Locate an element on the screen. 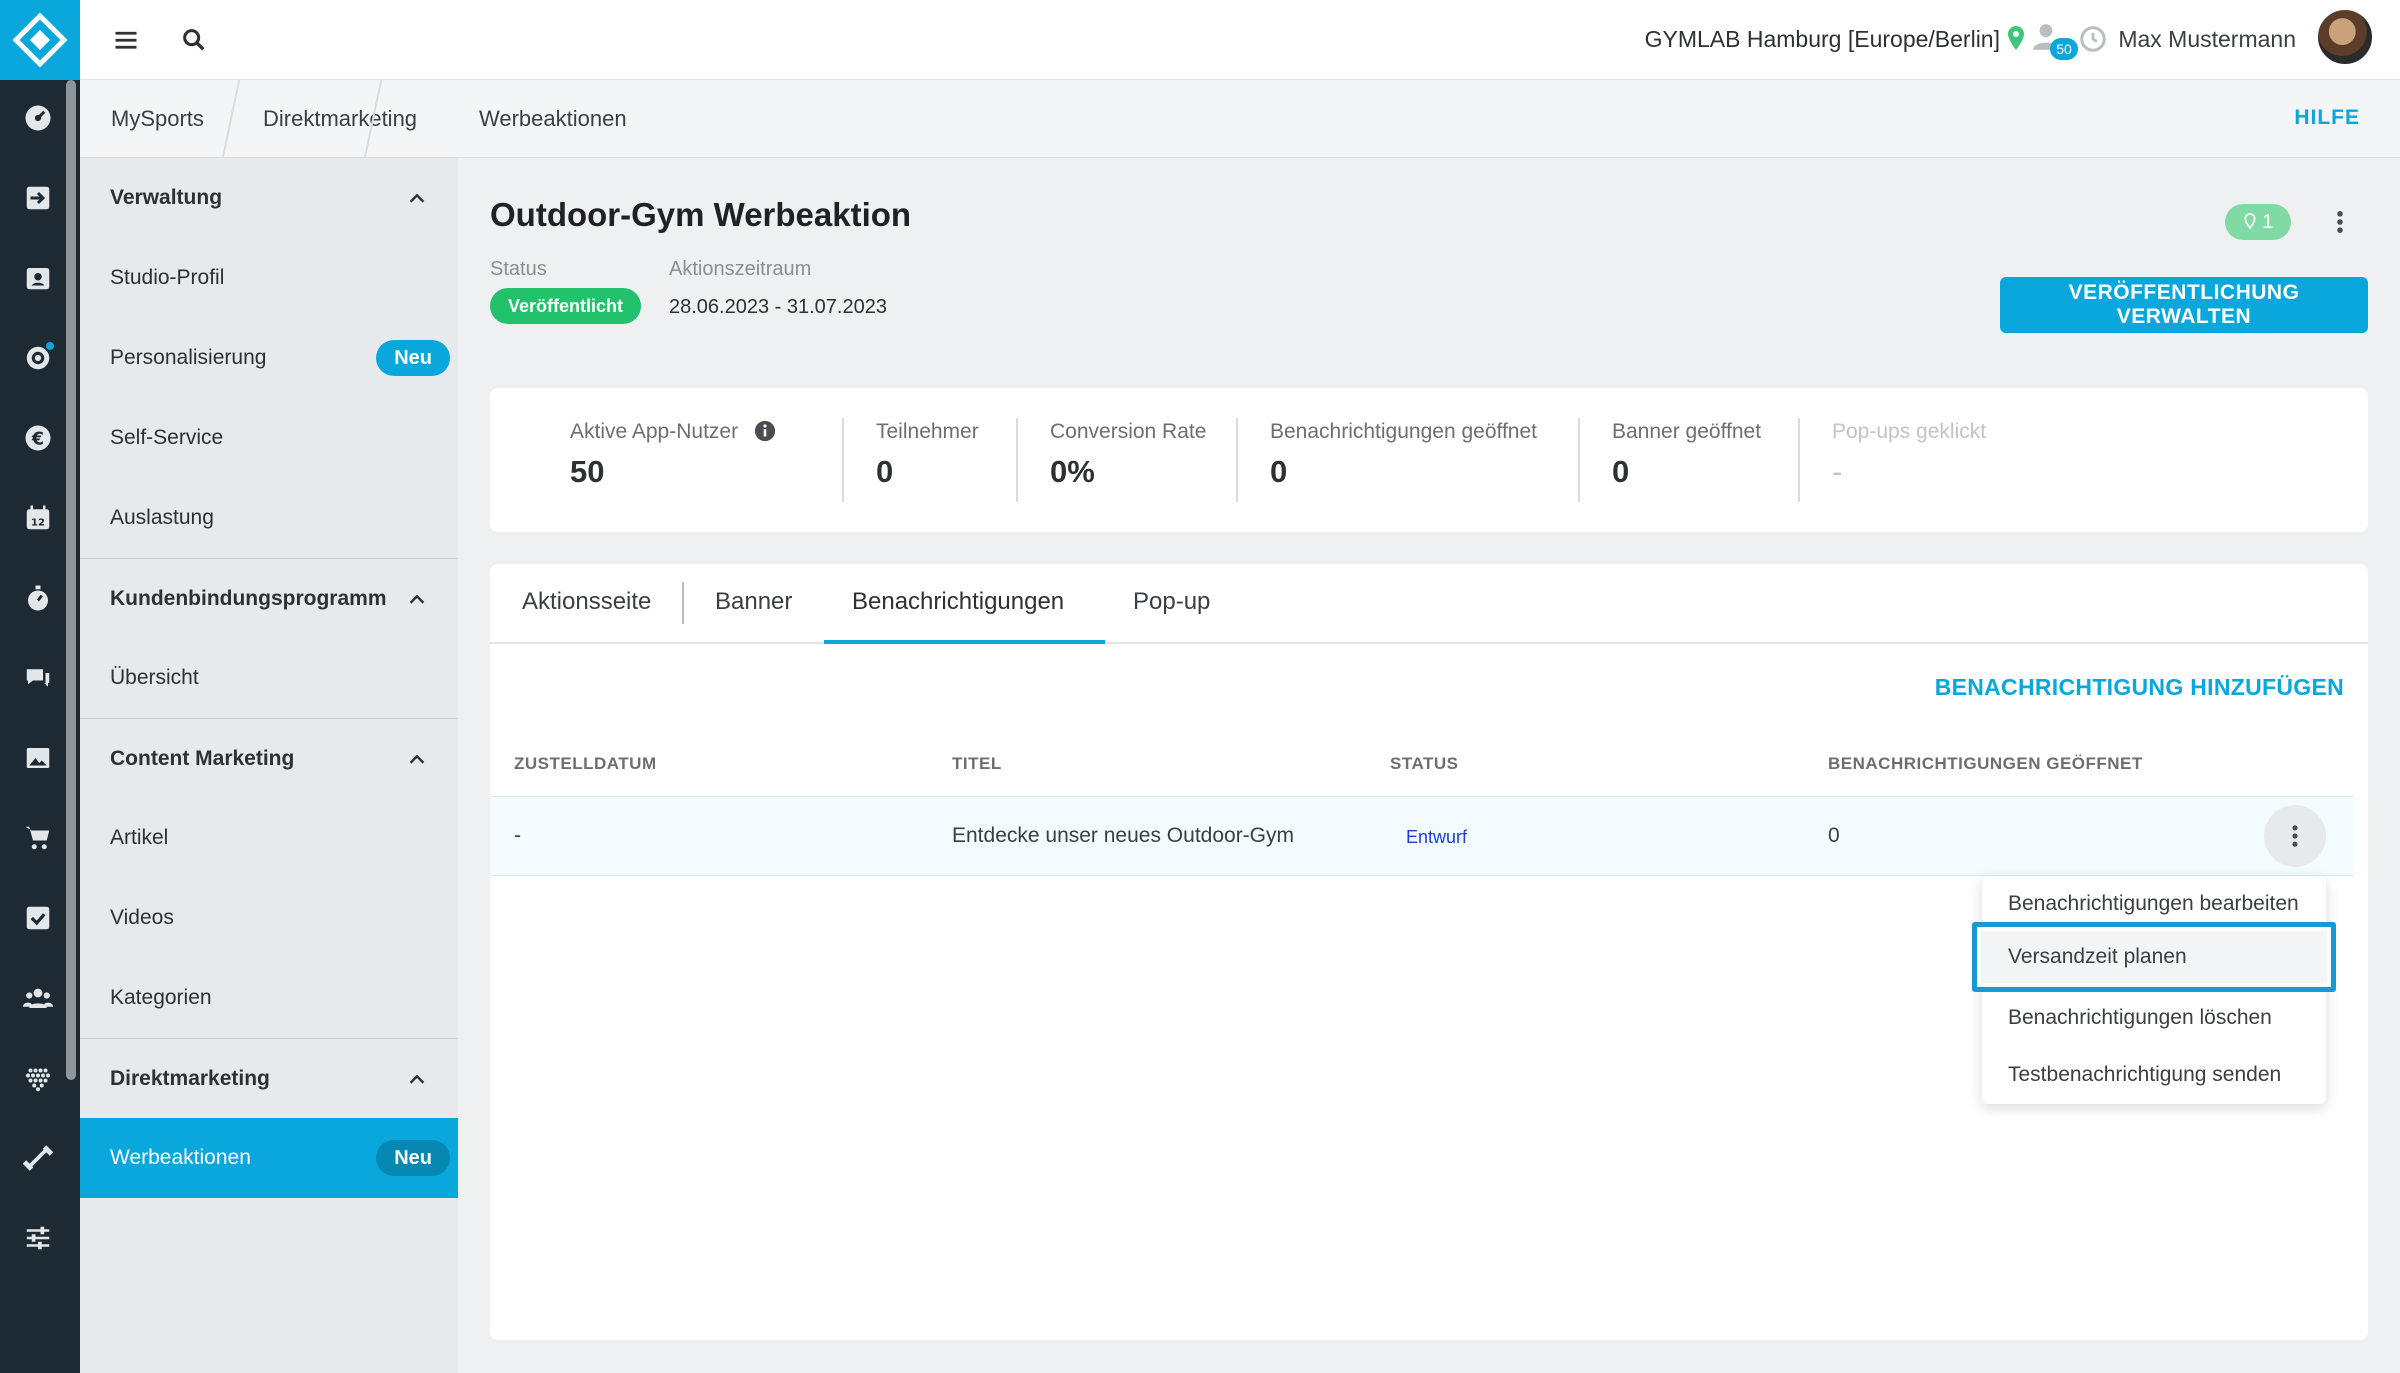  tab-pop-up: Pop-up is located at coordinates (1171, 602).